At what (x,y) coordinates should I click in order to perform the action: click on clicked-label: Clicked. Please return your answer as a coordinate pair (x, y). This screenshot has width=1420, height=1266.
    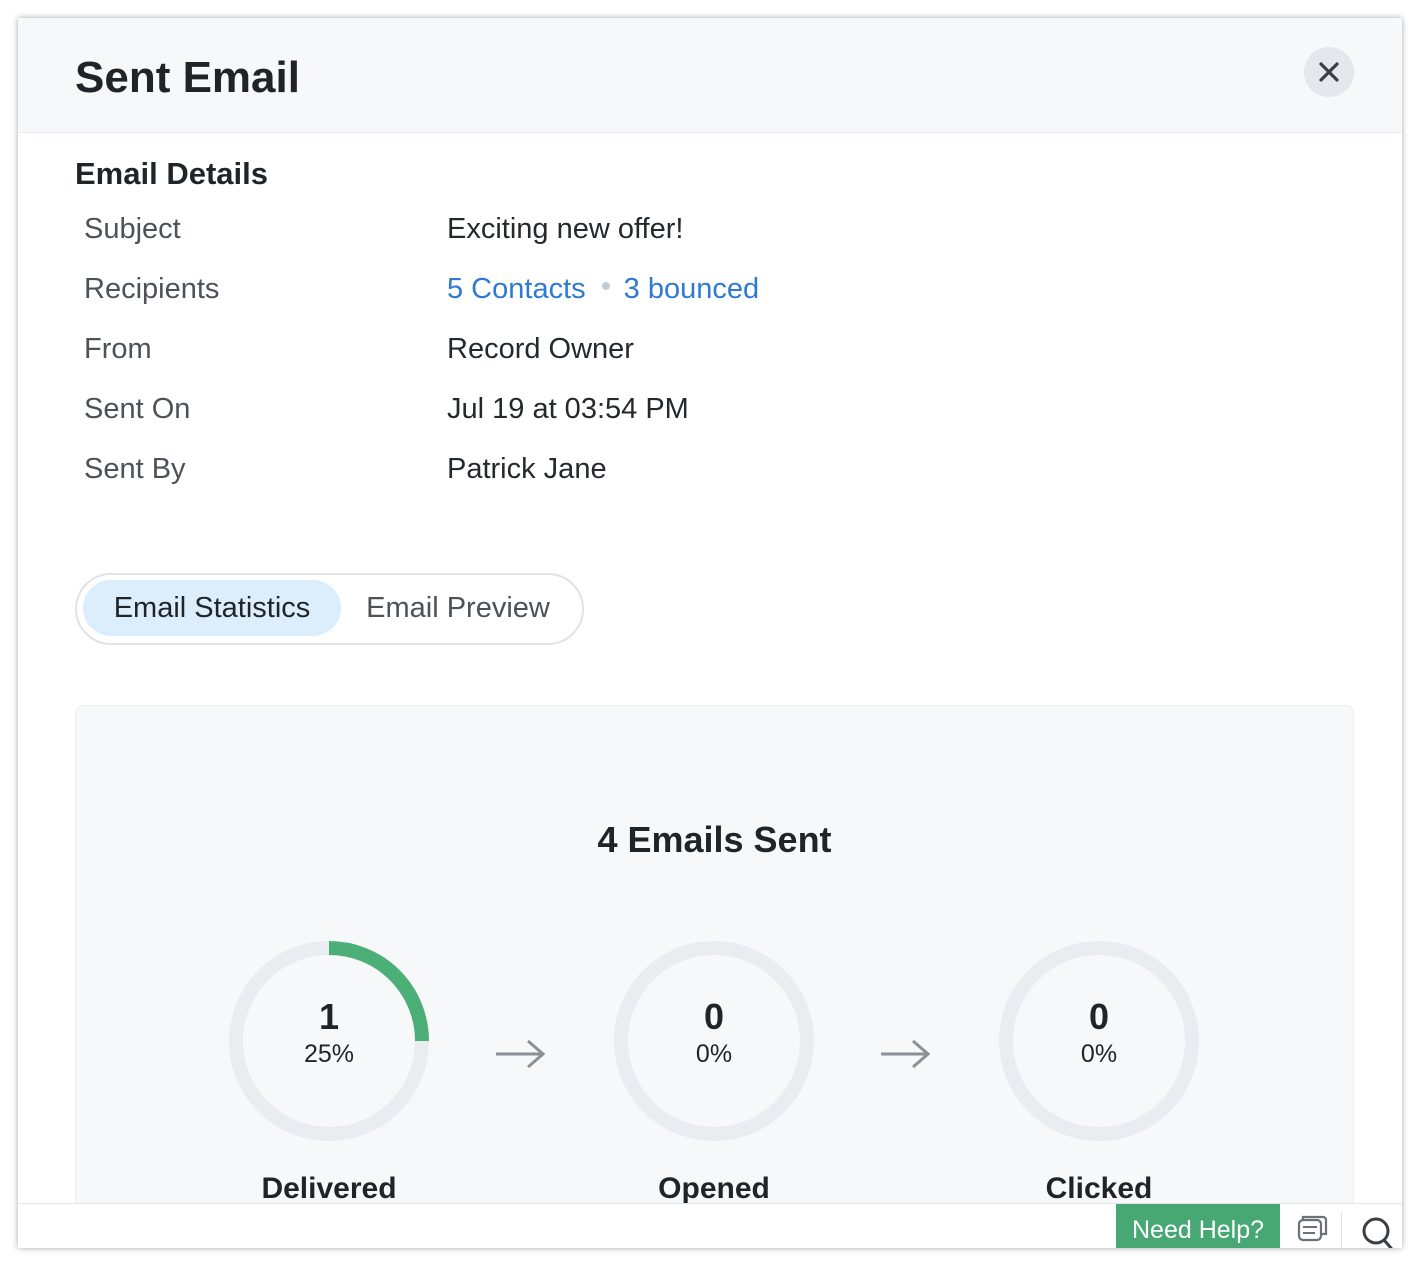
    Looking at the image, I should click on (1099, 1188).